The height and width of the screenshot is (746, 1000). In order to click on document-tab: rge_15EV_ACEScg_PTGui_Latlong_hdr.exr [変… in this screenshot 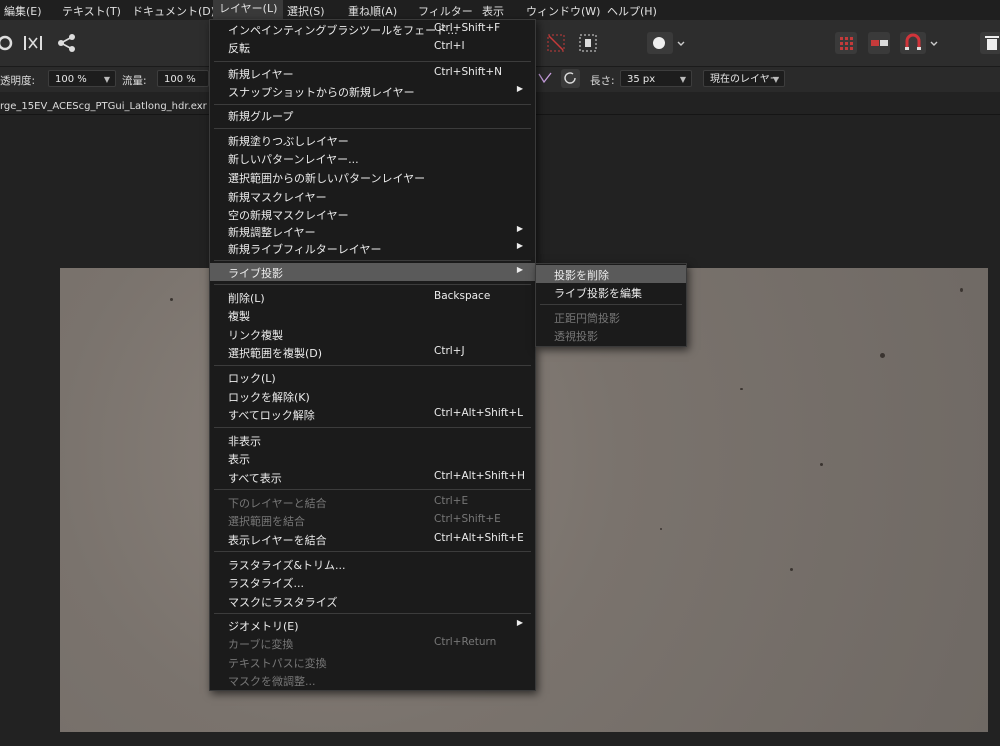, I will do `click(122, 104)`.